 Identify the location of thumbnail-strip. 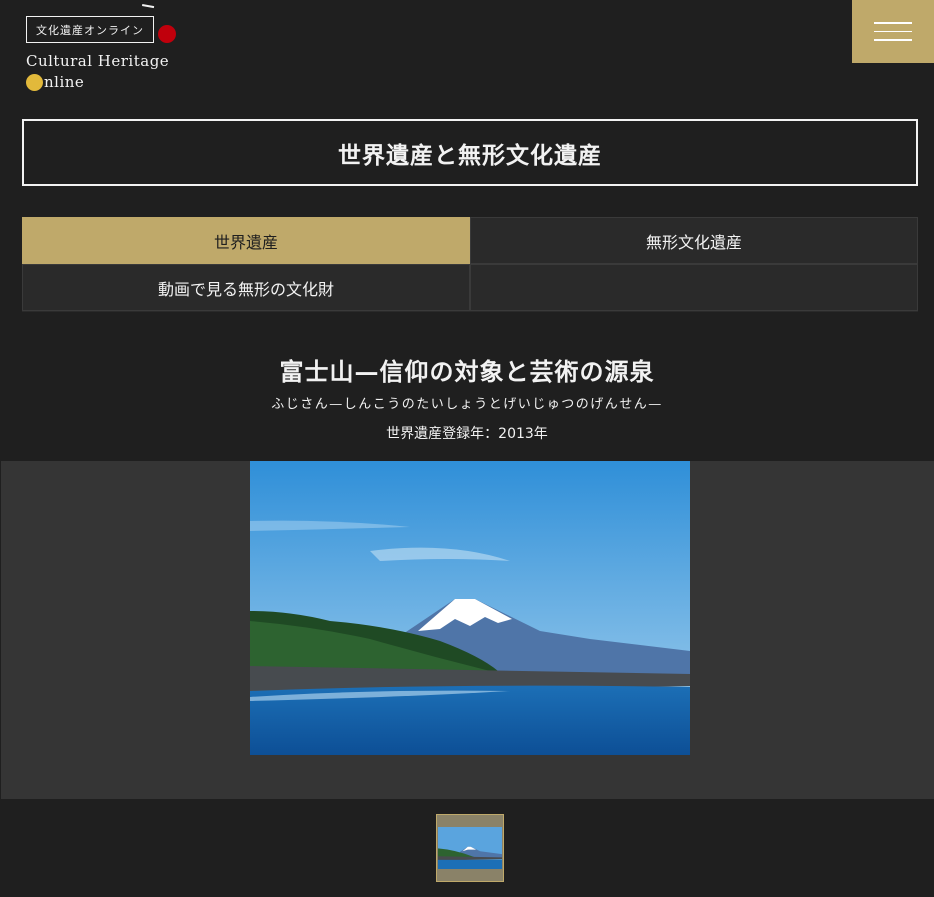
(467, 848).